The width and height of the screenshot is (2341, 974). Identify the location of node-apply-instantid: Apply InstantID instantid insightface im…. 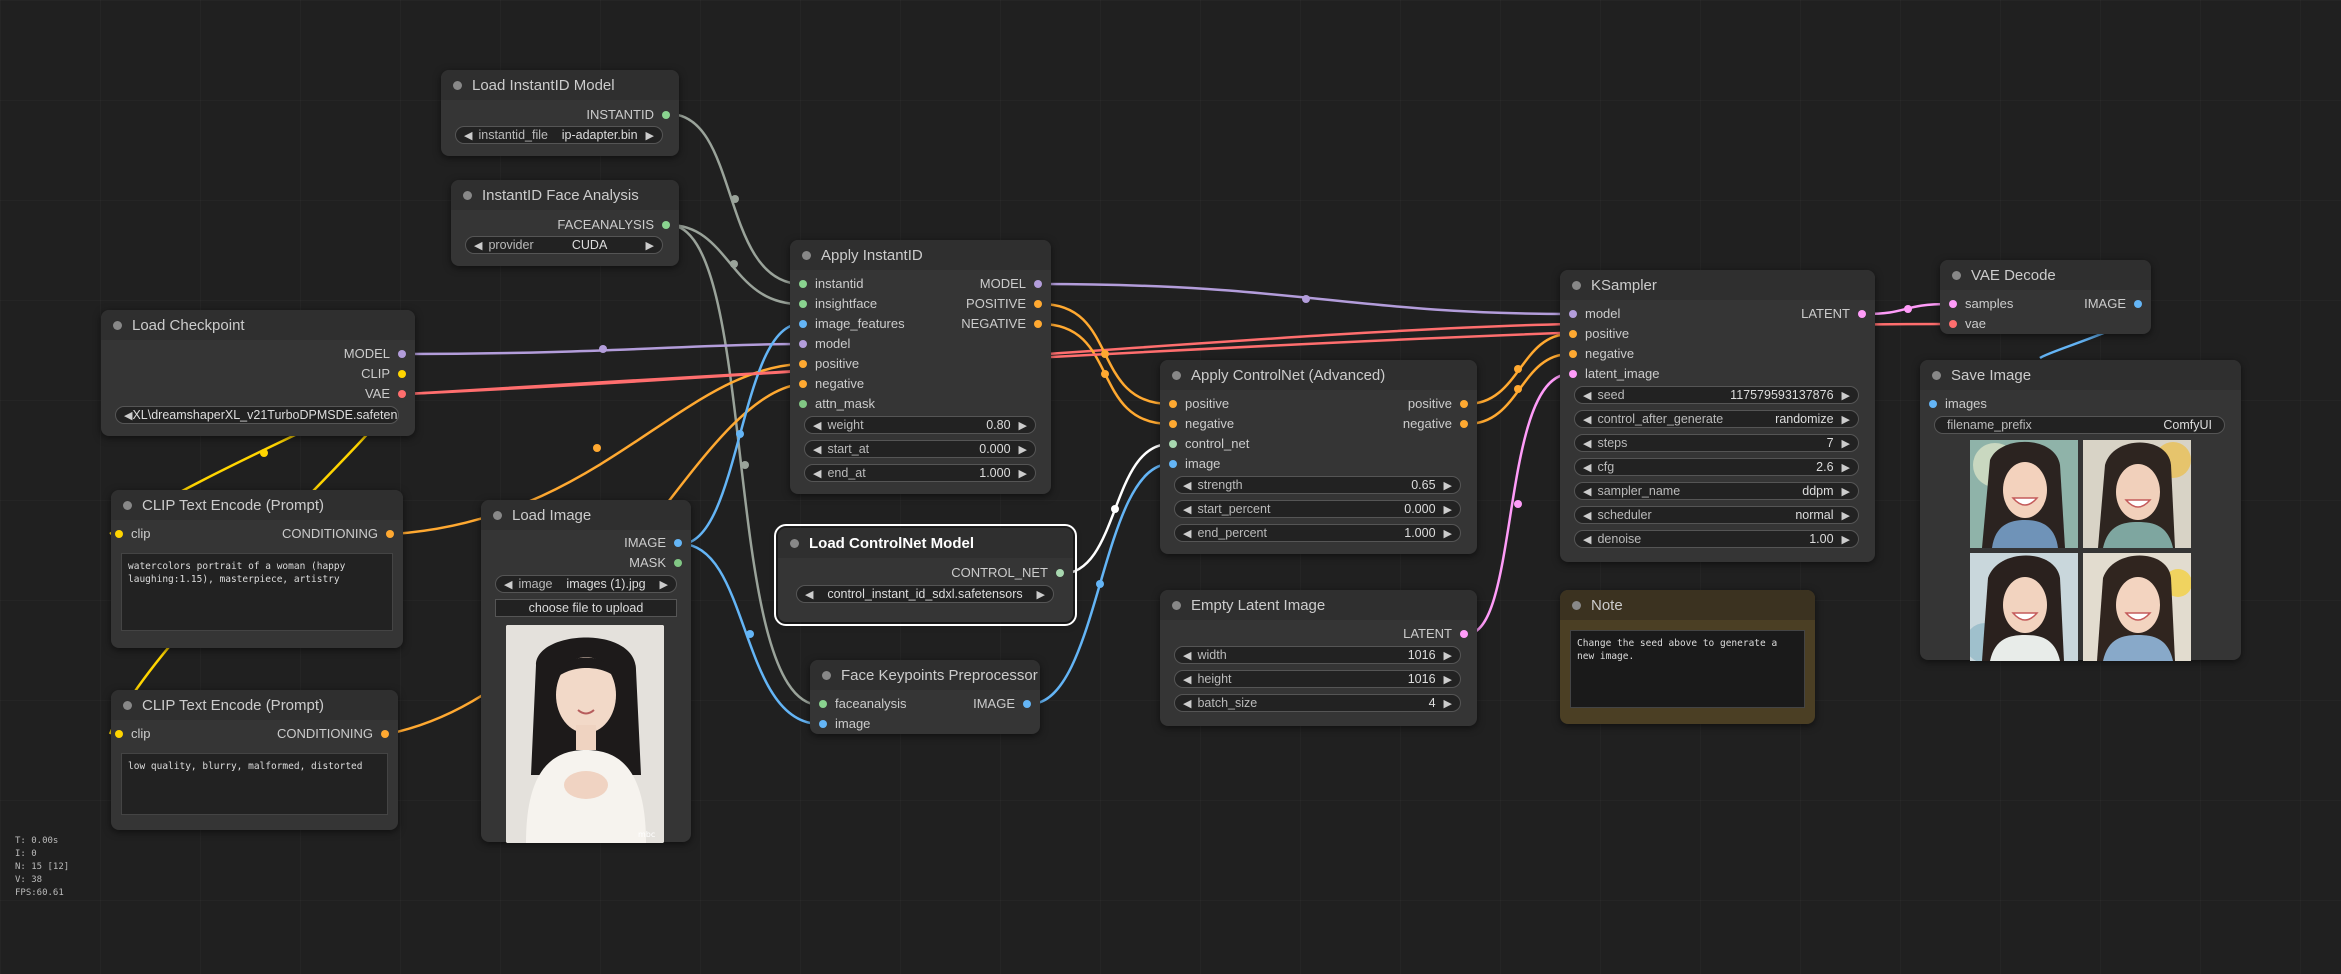
(920, 367).